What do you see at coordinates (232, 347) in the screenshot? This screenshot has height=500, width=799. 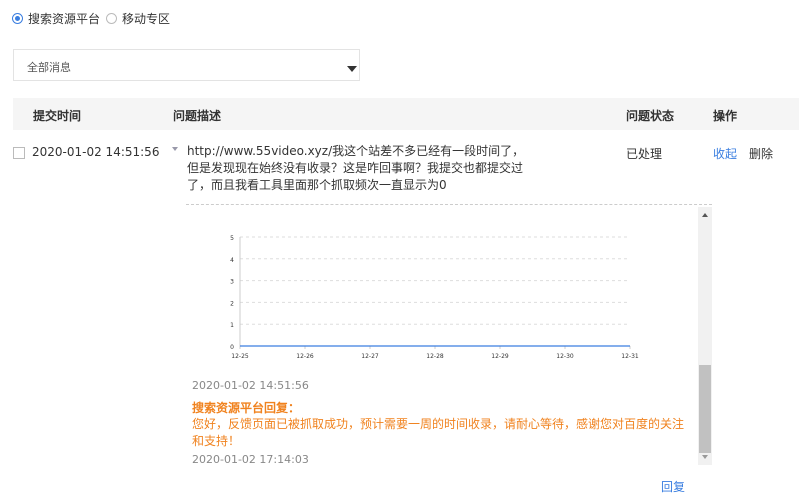 I see `y-tick-label: 0` at bounding box center [232, 347].